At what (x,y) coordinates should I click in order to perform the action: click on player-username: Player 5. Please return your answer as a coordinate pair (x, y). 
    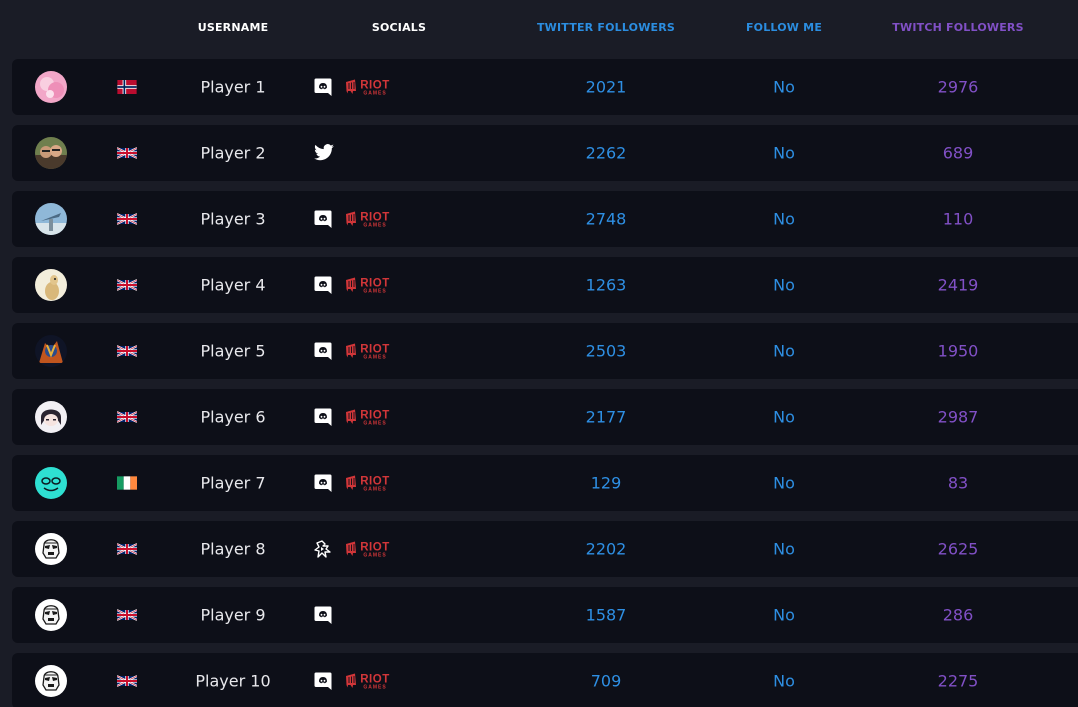
    Looking at the image, I should click on (232, 351).